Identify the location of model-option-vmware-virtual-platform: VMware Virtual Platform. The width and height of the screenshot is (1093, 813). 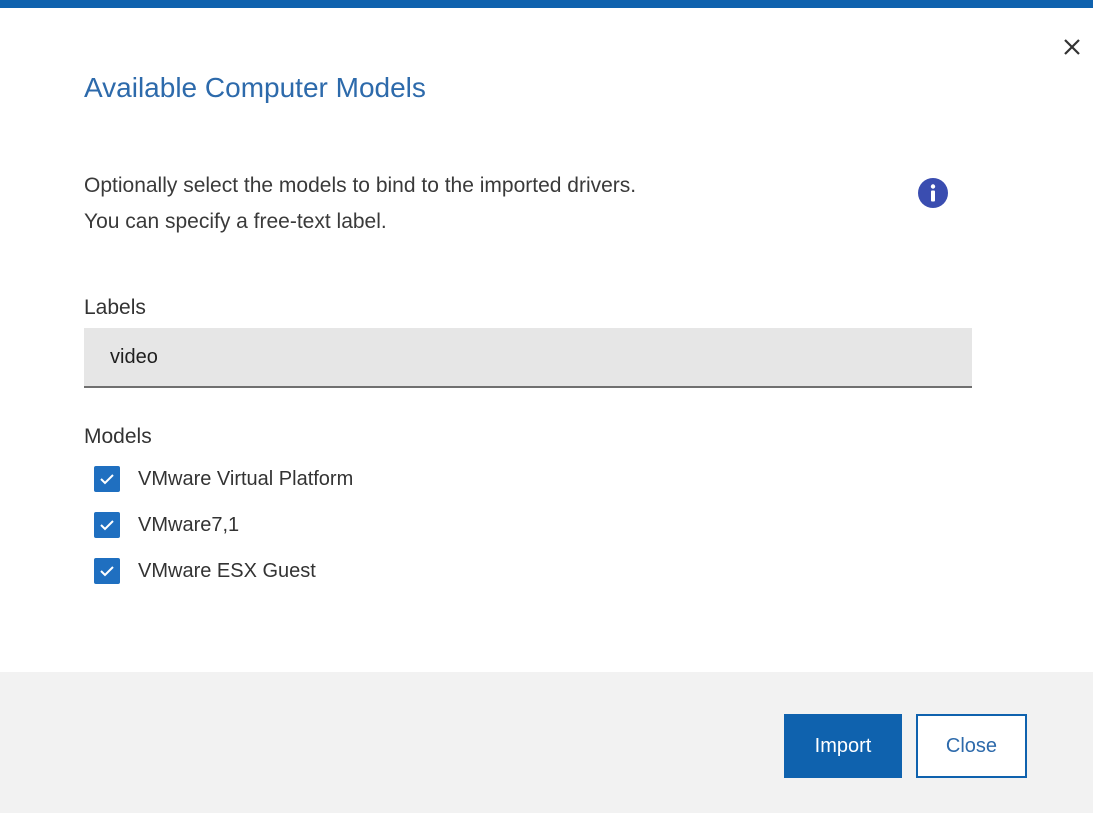
(223, 479).